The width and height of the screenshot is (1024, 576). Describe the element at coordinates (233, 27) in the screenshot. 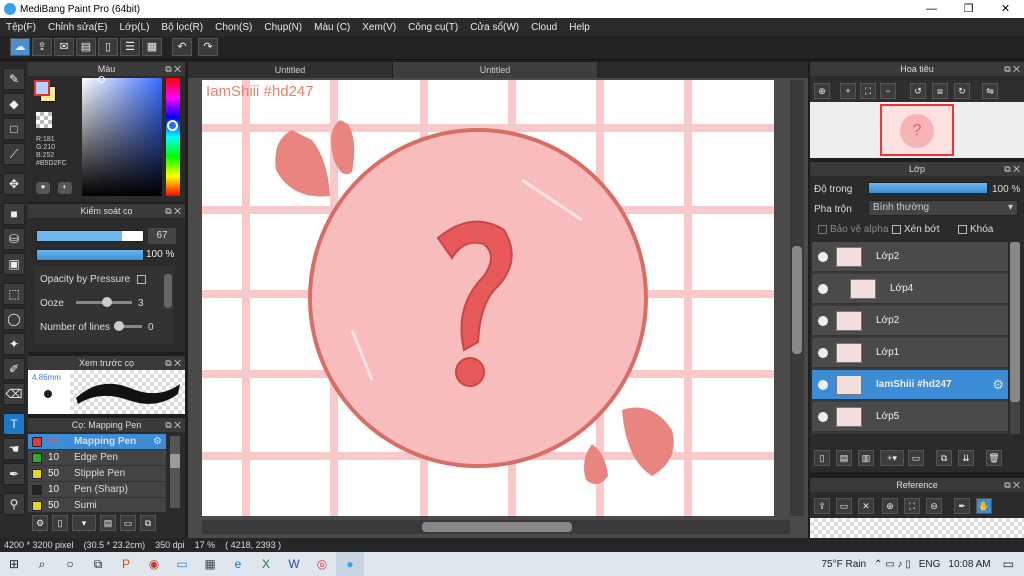

I see `menu-item-4: Chọn(S)` at that location.